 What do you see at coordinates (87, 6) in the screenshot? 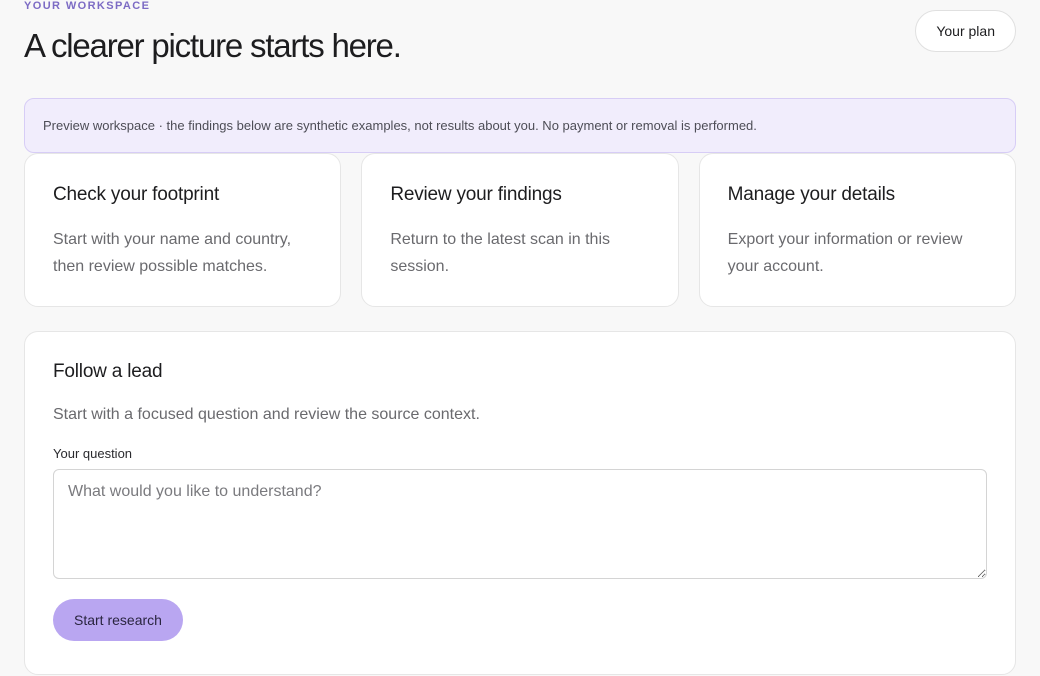
I see `page-eyebrow: YOUR WORKSPACE` at bounding box center [87, 6].